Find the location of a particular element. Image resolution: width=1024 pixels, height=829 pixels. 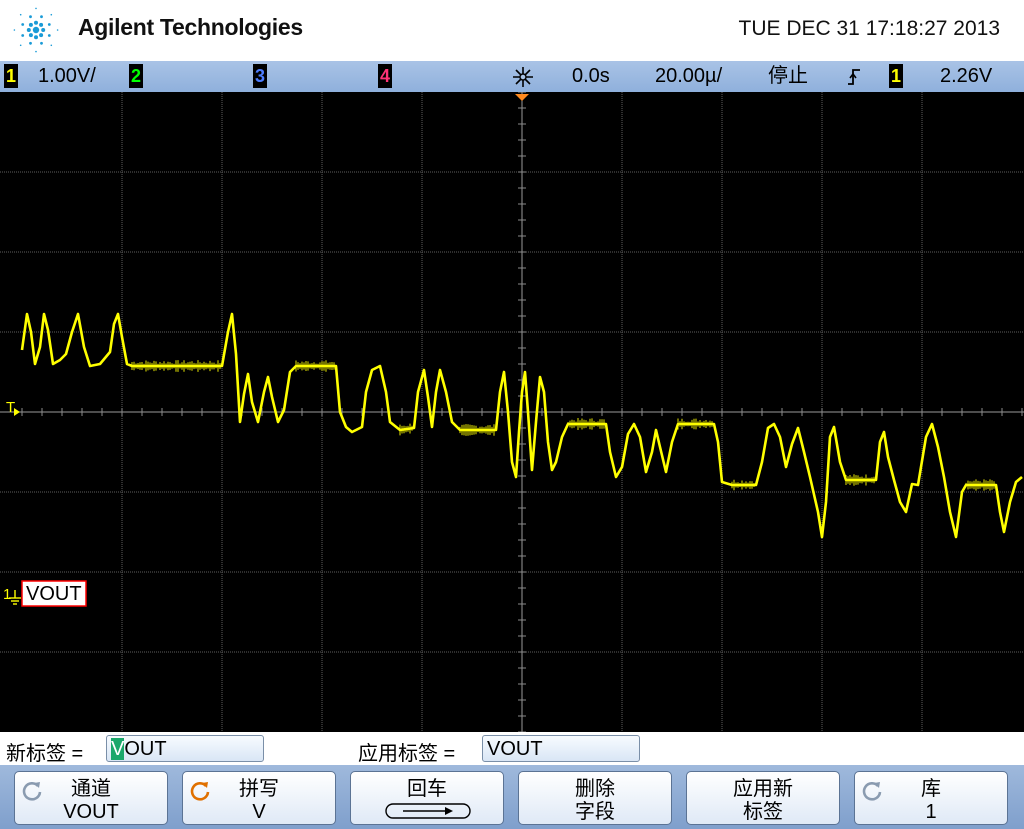

softkey-label: 应用新 is located at coordinates (763, 789).